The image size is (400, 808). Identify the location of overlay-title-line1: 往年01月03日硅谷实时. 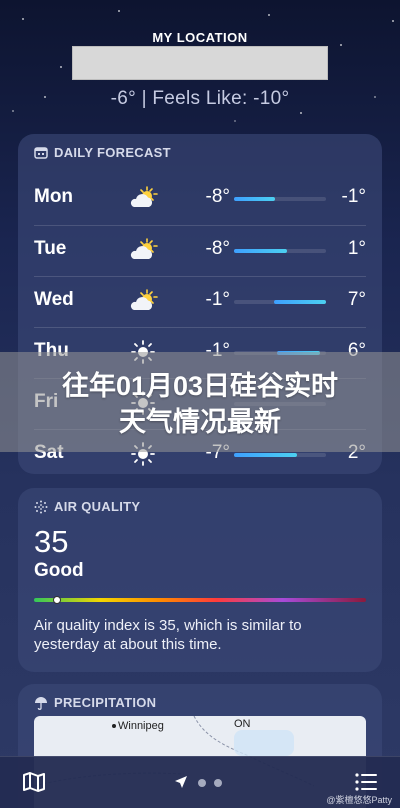
(200, 386).